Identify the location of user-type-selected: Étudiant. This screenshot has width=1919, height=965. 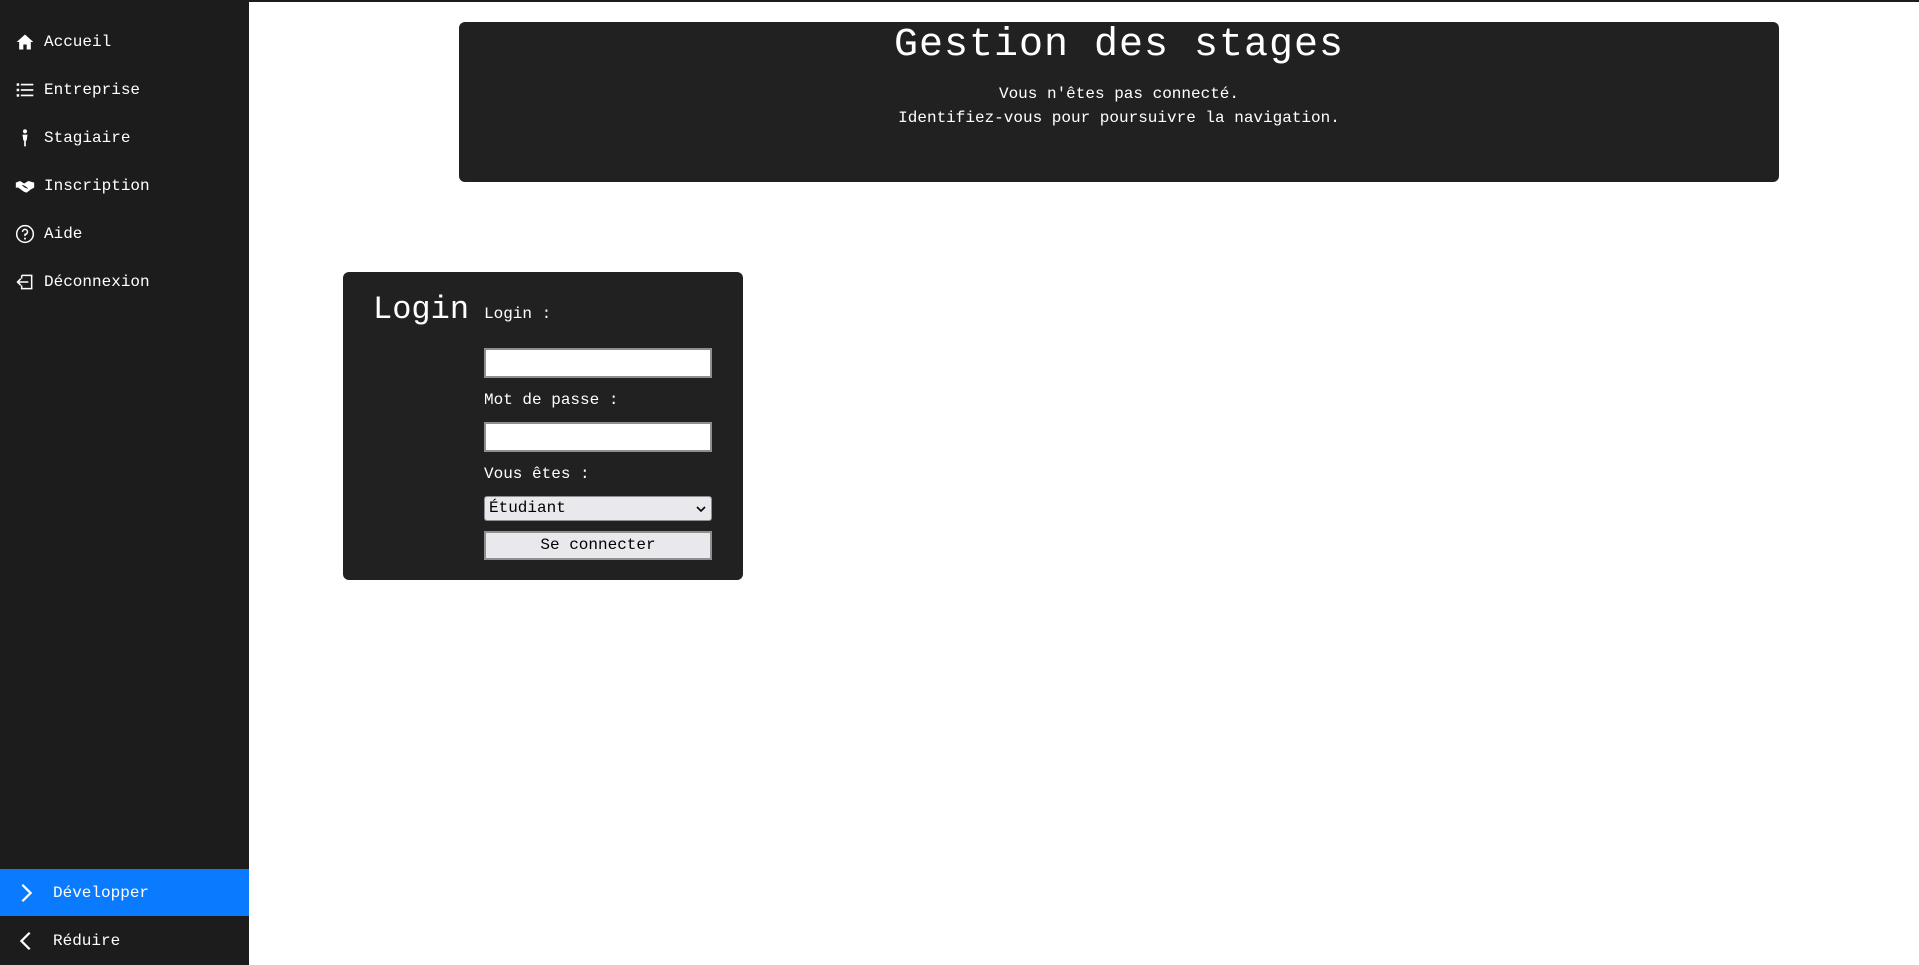
(527, 508).